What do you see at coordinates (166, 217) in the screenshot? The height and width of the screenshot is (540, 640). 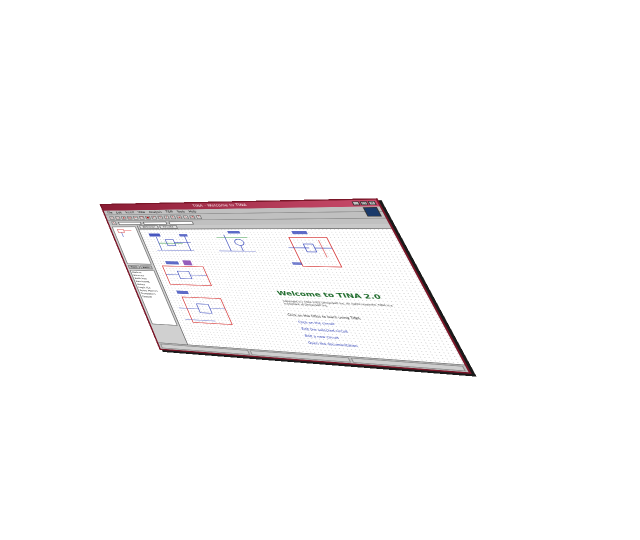 I see `wire-icon: ╱` at bounding box center [166, 217].